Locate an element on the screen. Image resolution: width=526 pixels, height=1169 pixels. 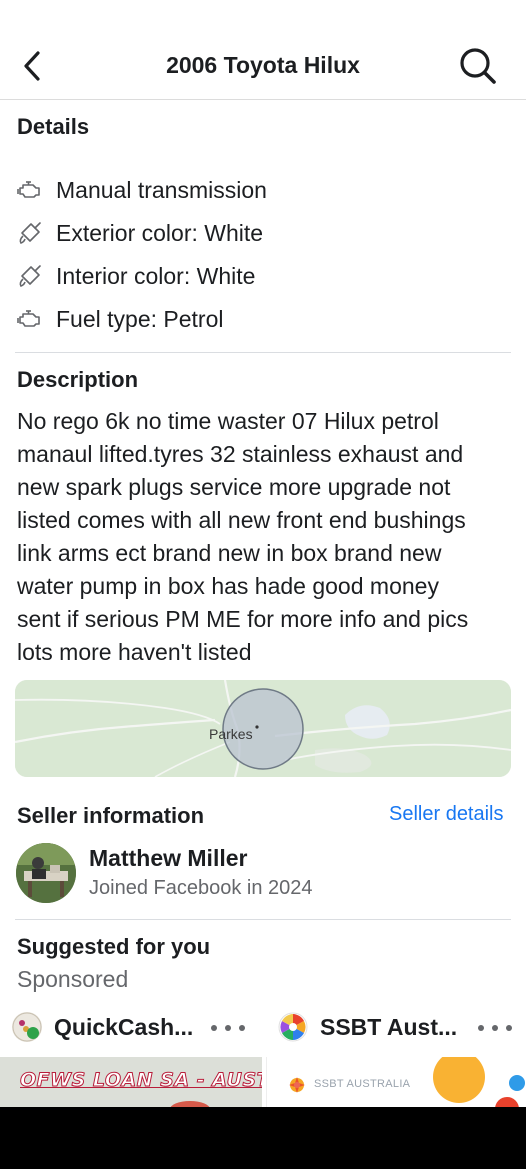
description-heading: Description is located at coordinates (78, 379).